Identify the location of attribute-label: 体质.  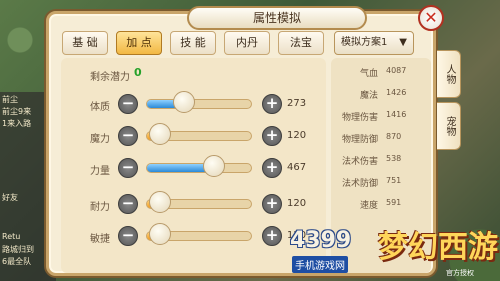
(100, 107).